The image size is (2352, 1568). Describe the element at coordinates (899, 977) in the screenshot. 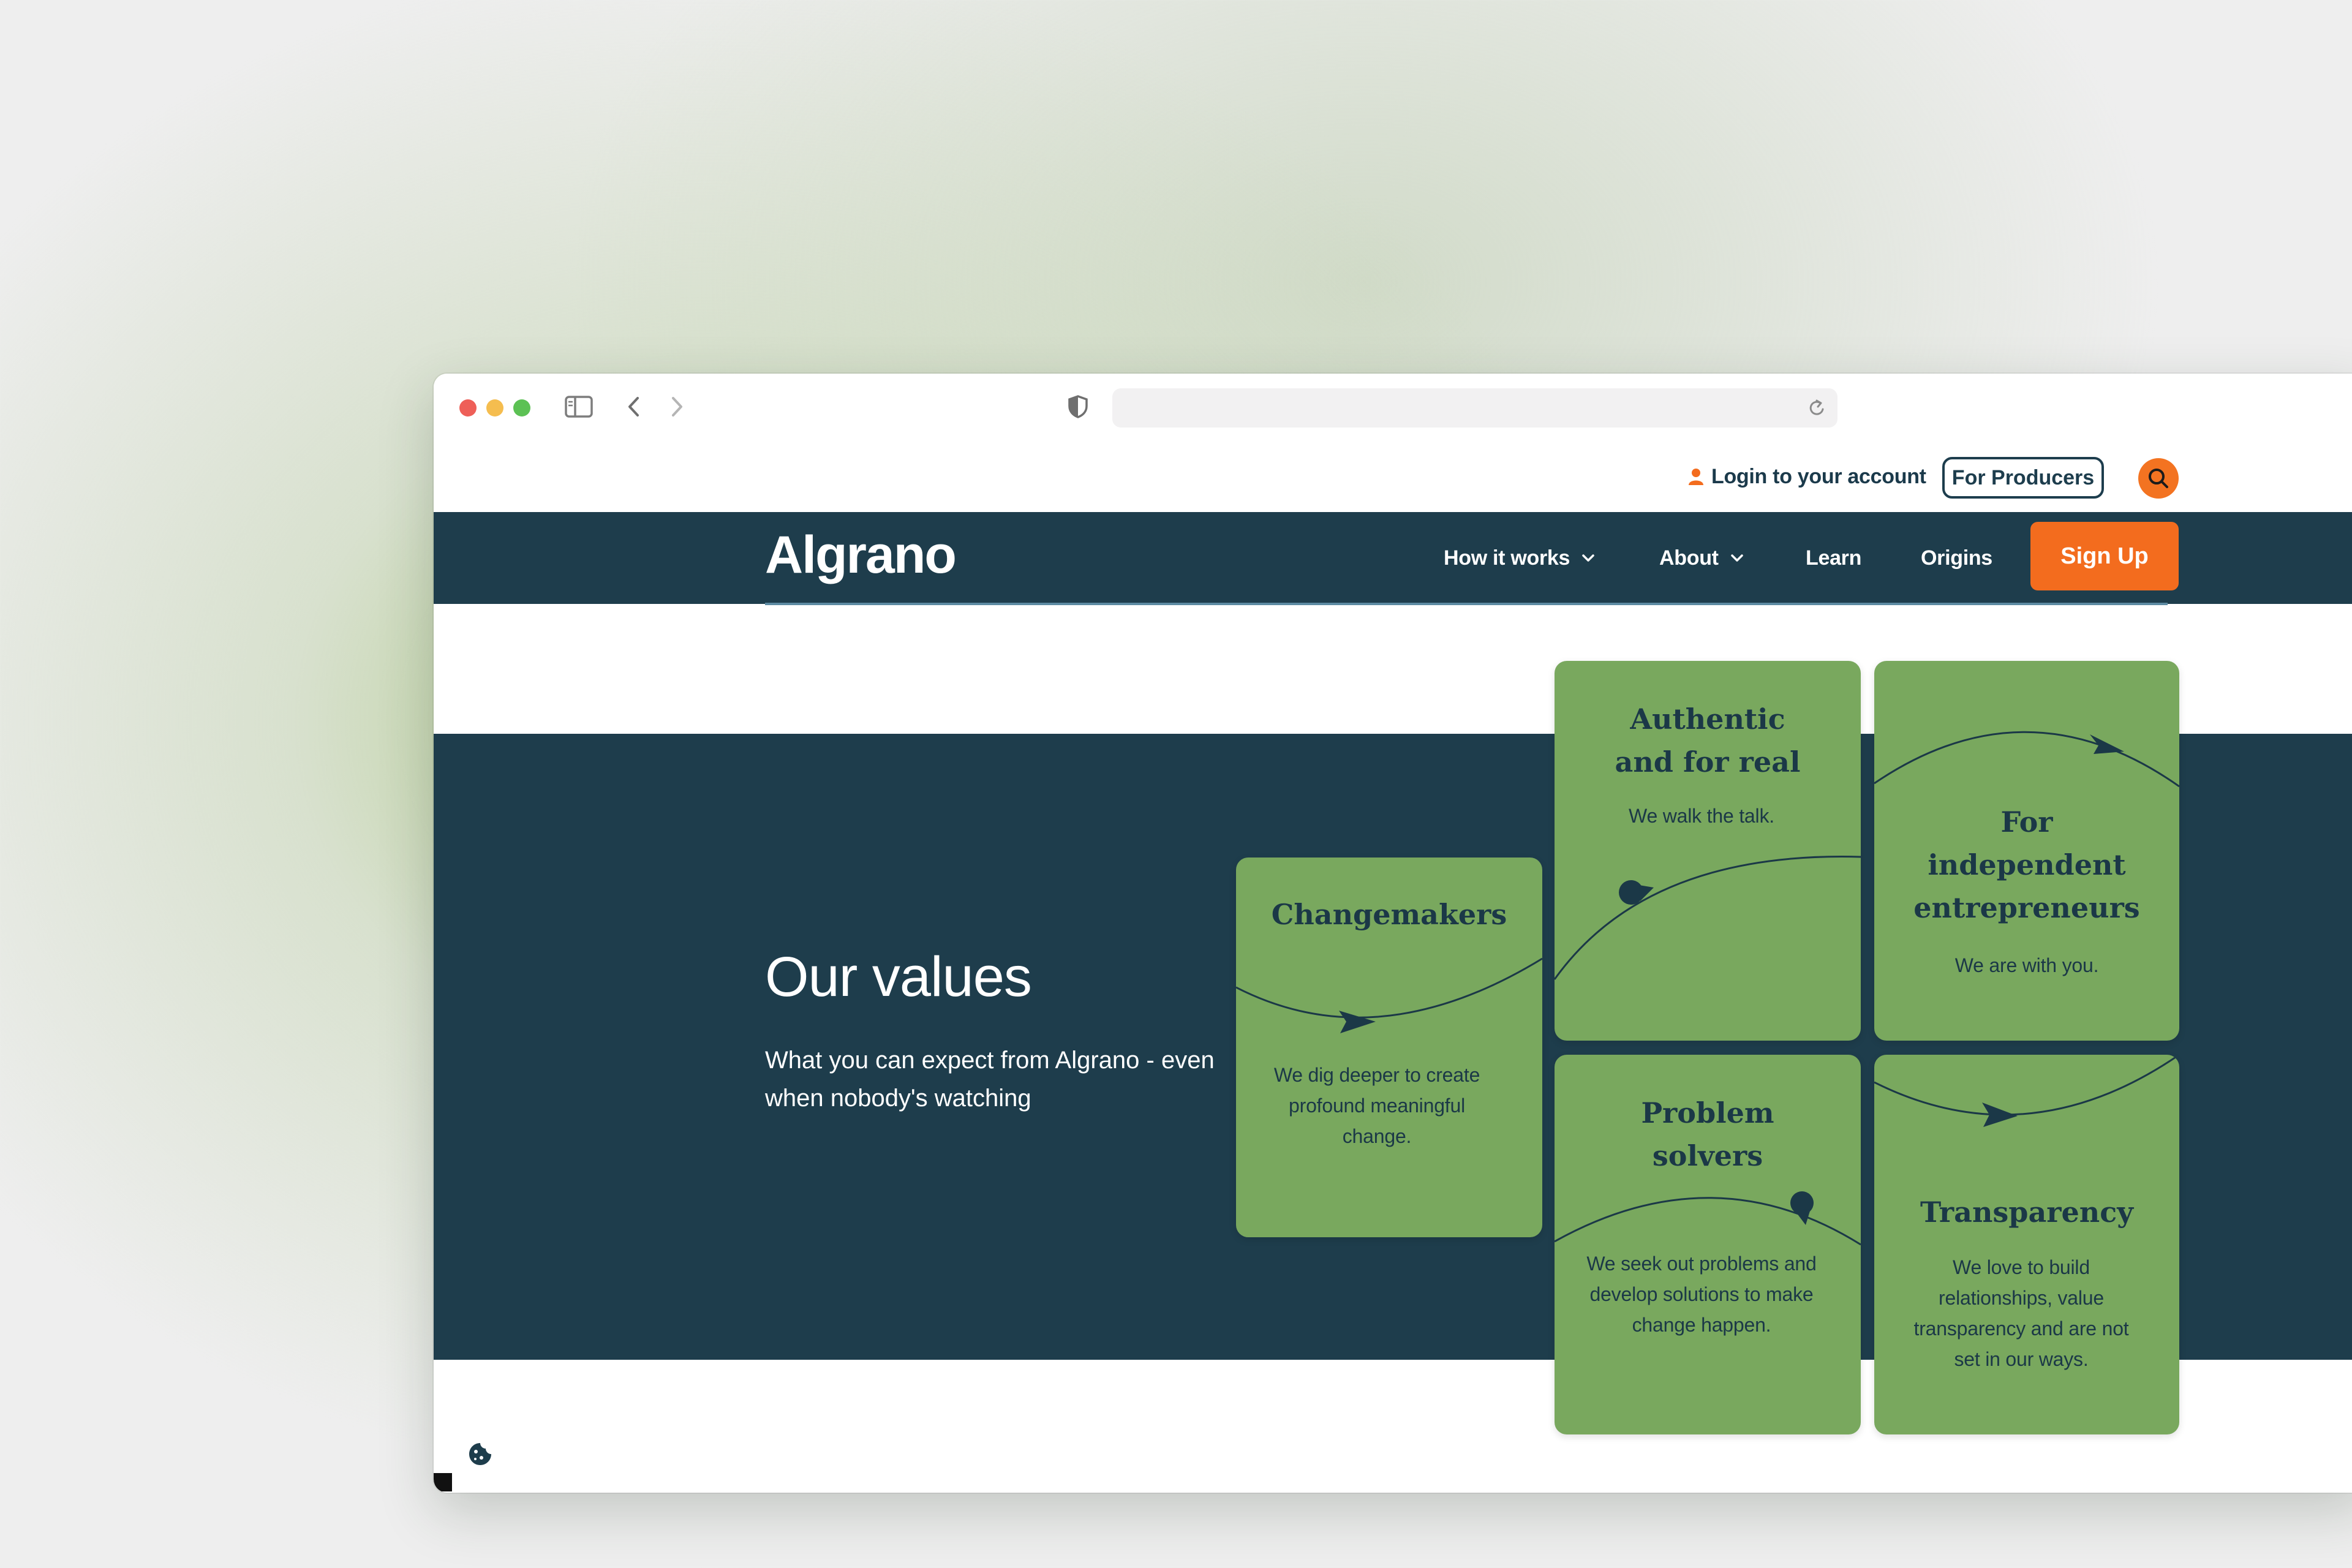

I see `values-heading: Our values` at that location.